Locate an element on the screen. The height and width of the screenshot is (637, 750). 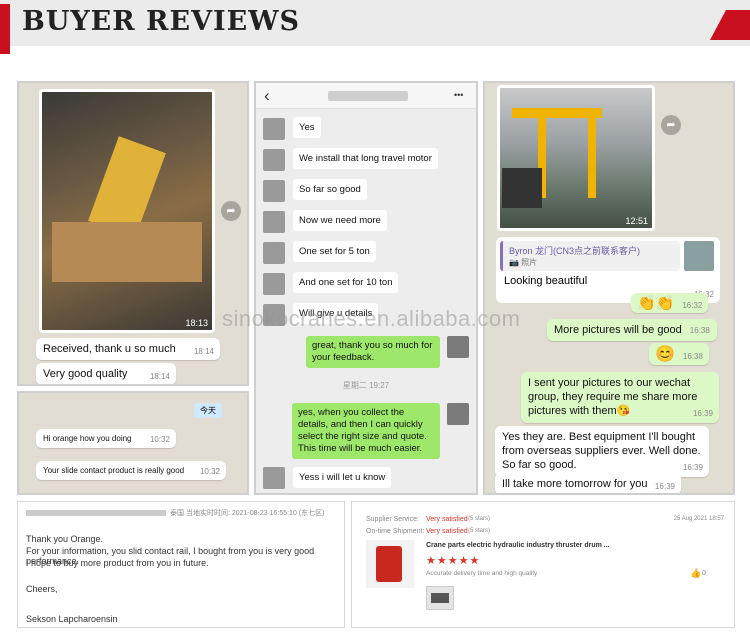
review-photo-content is located at coordinates (440, 598).